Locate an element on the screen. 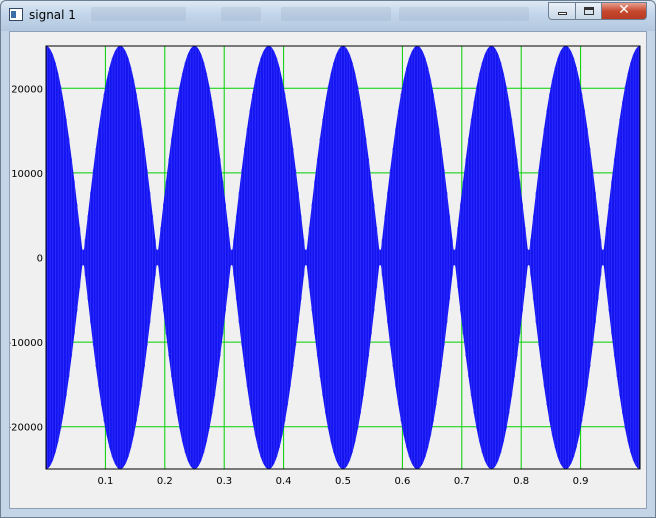 This screenshot has width=656, height=518. maximize-button is located at coordinates (588, 11).